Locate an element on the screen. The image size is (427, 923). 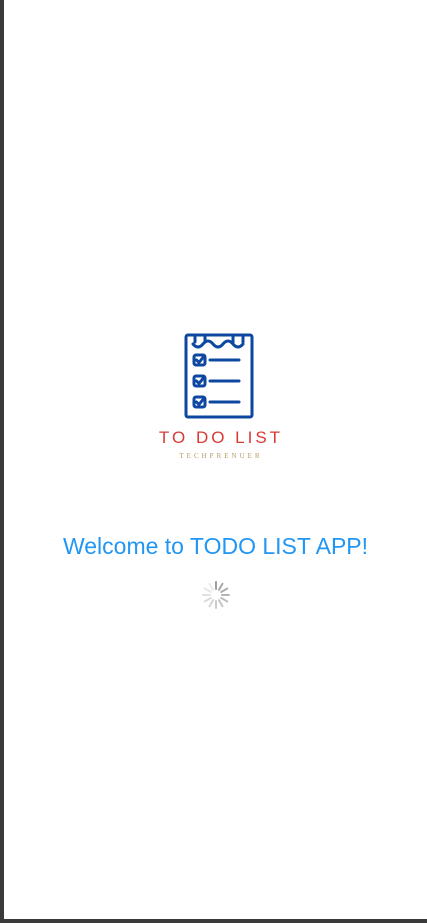
logo-subtitle: TECHPRENUER is located at coordinates (221, 456).